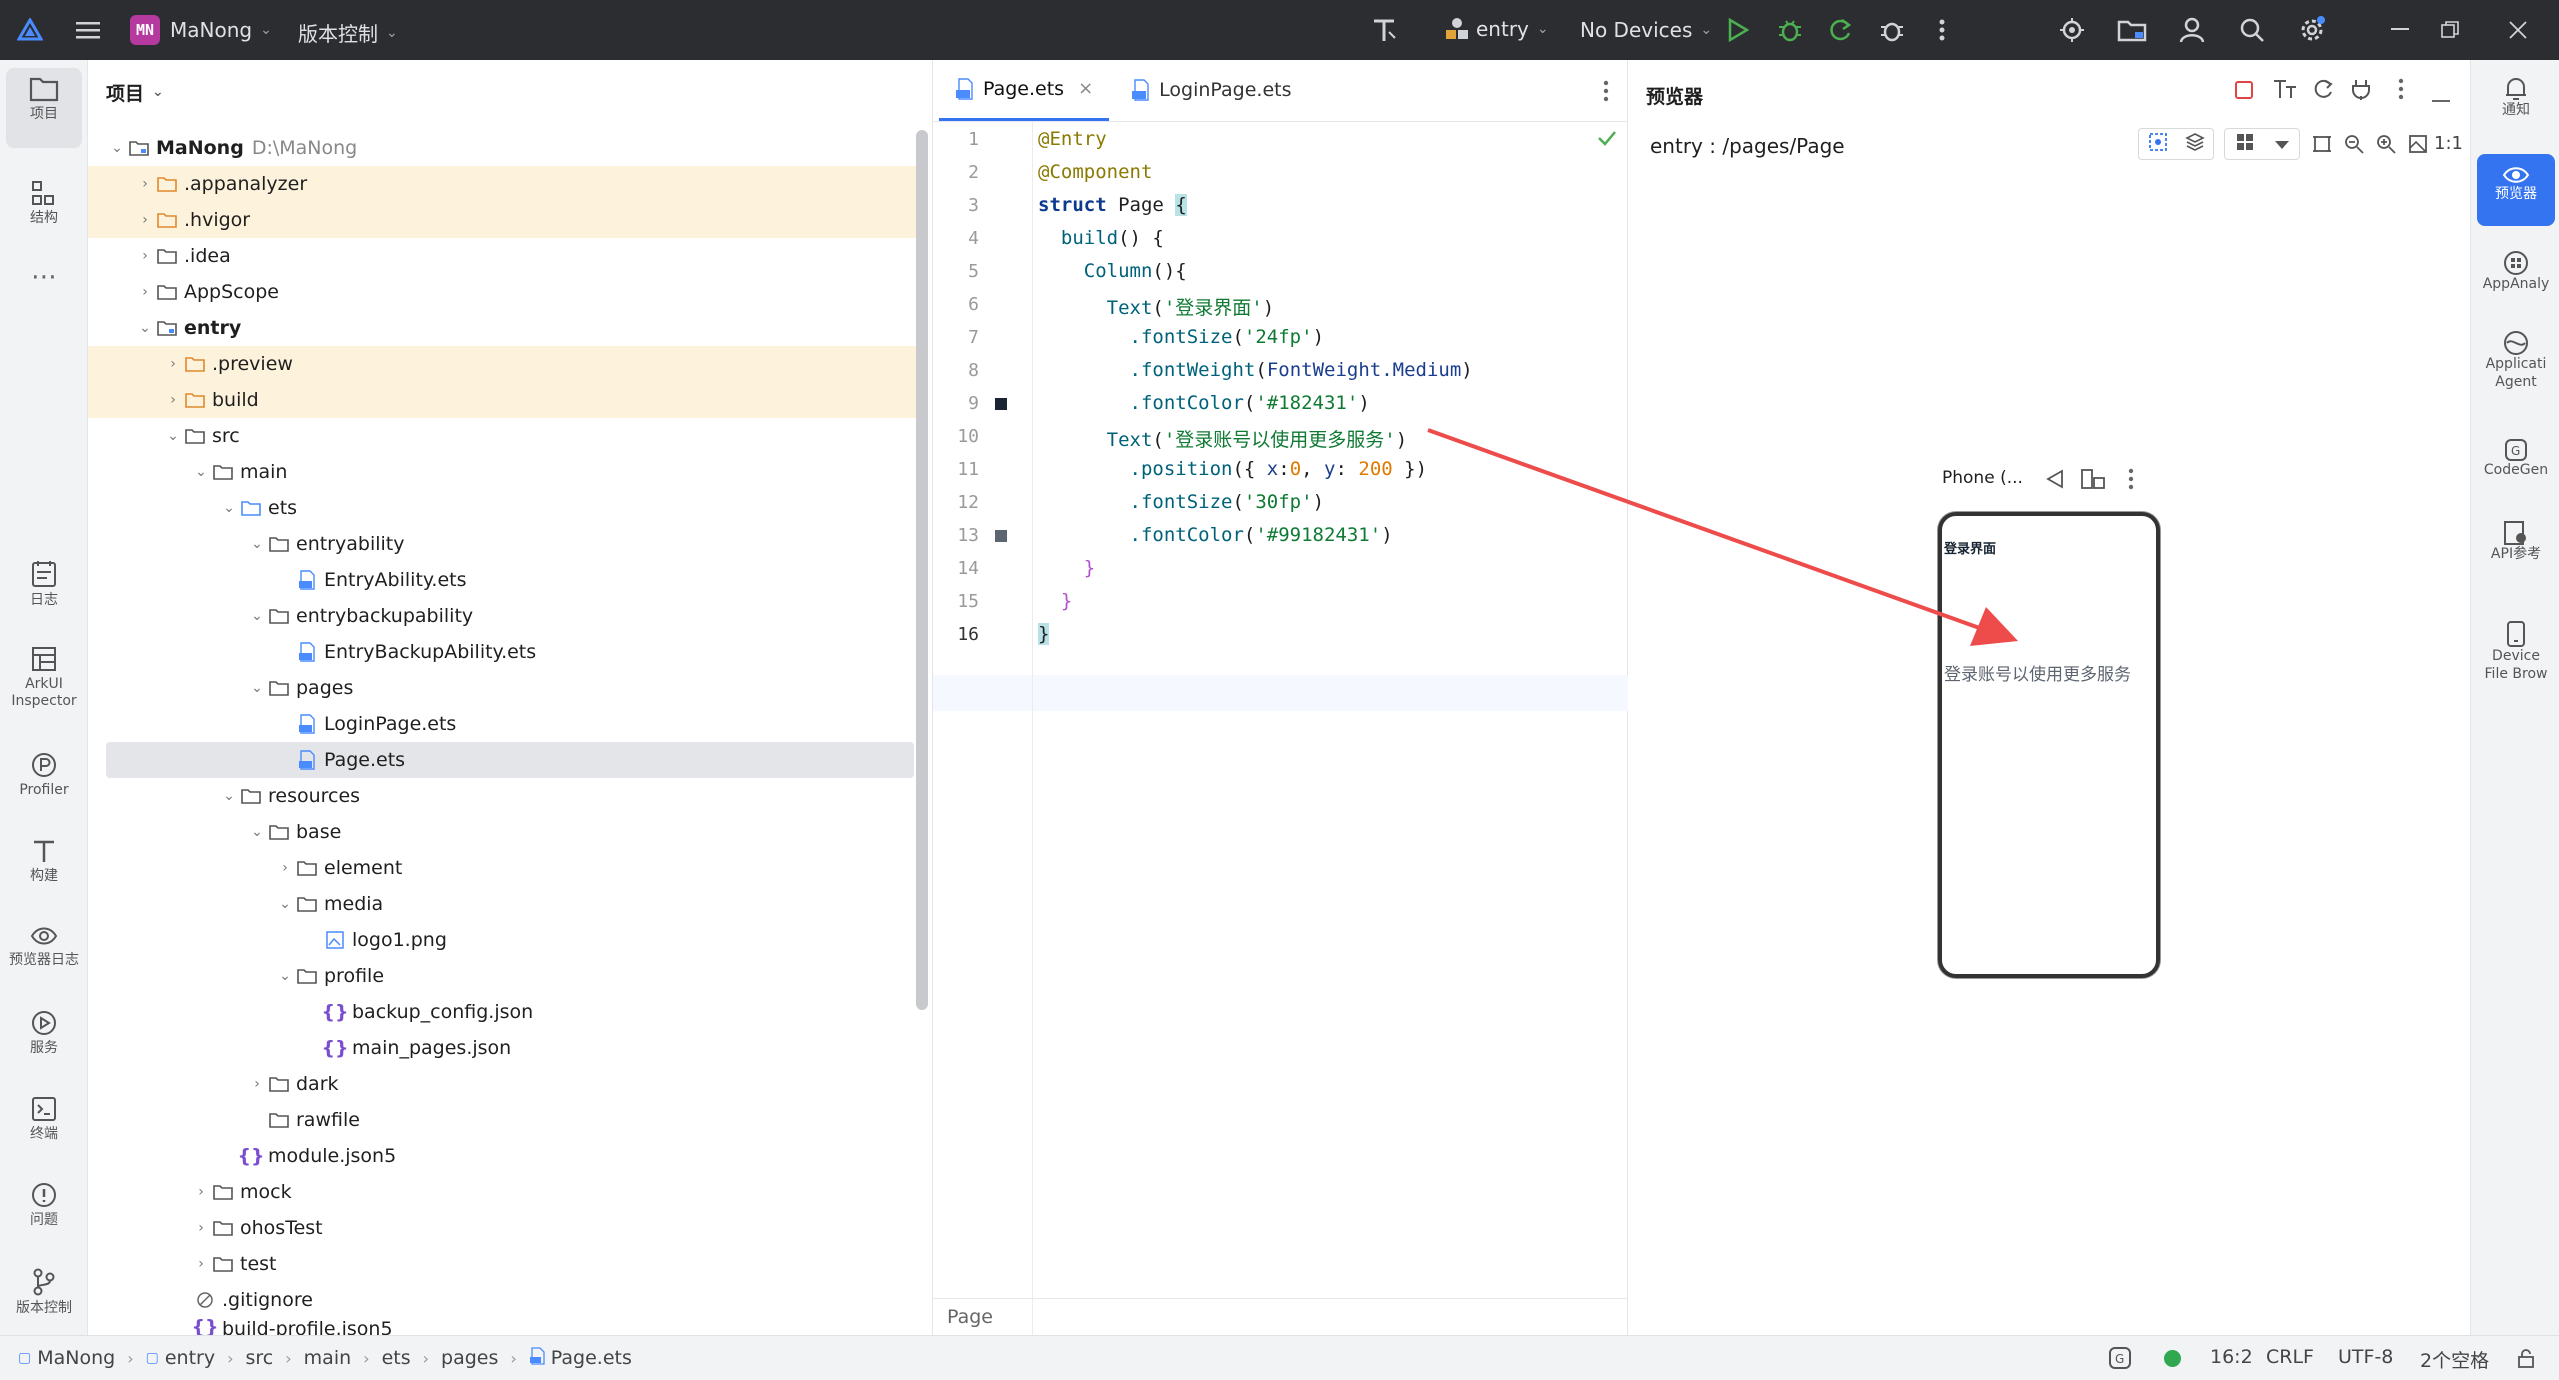 Image resolution: width=2559 pixels, height=1380 pixels. What do you see at coordinates (44, 108) in the screenshot?
I see `tool-project: 项目` at bounding box center [44, 108].